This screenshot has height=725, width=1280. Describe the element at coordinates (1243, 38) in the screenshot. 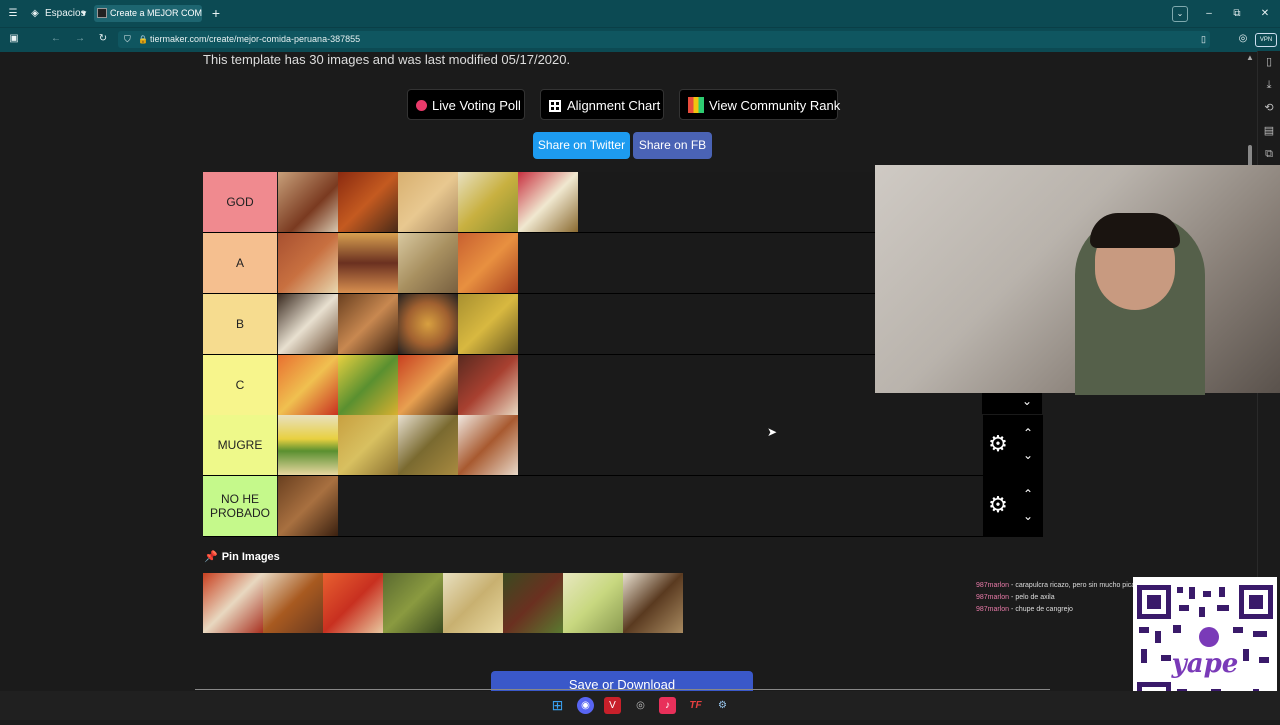

I see `capture-icon: ◎` at that location.